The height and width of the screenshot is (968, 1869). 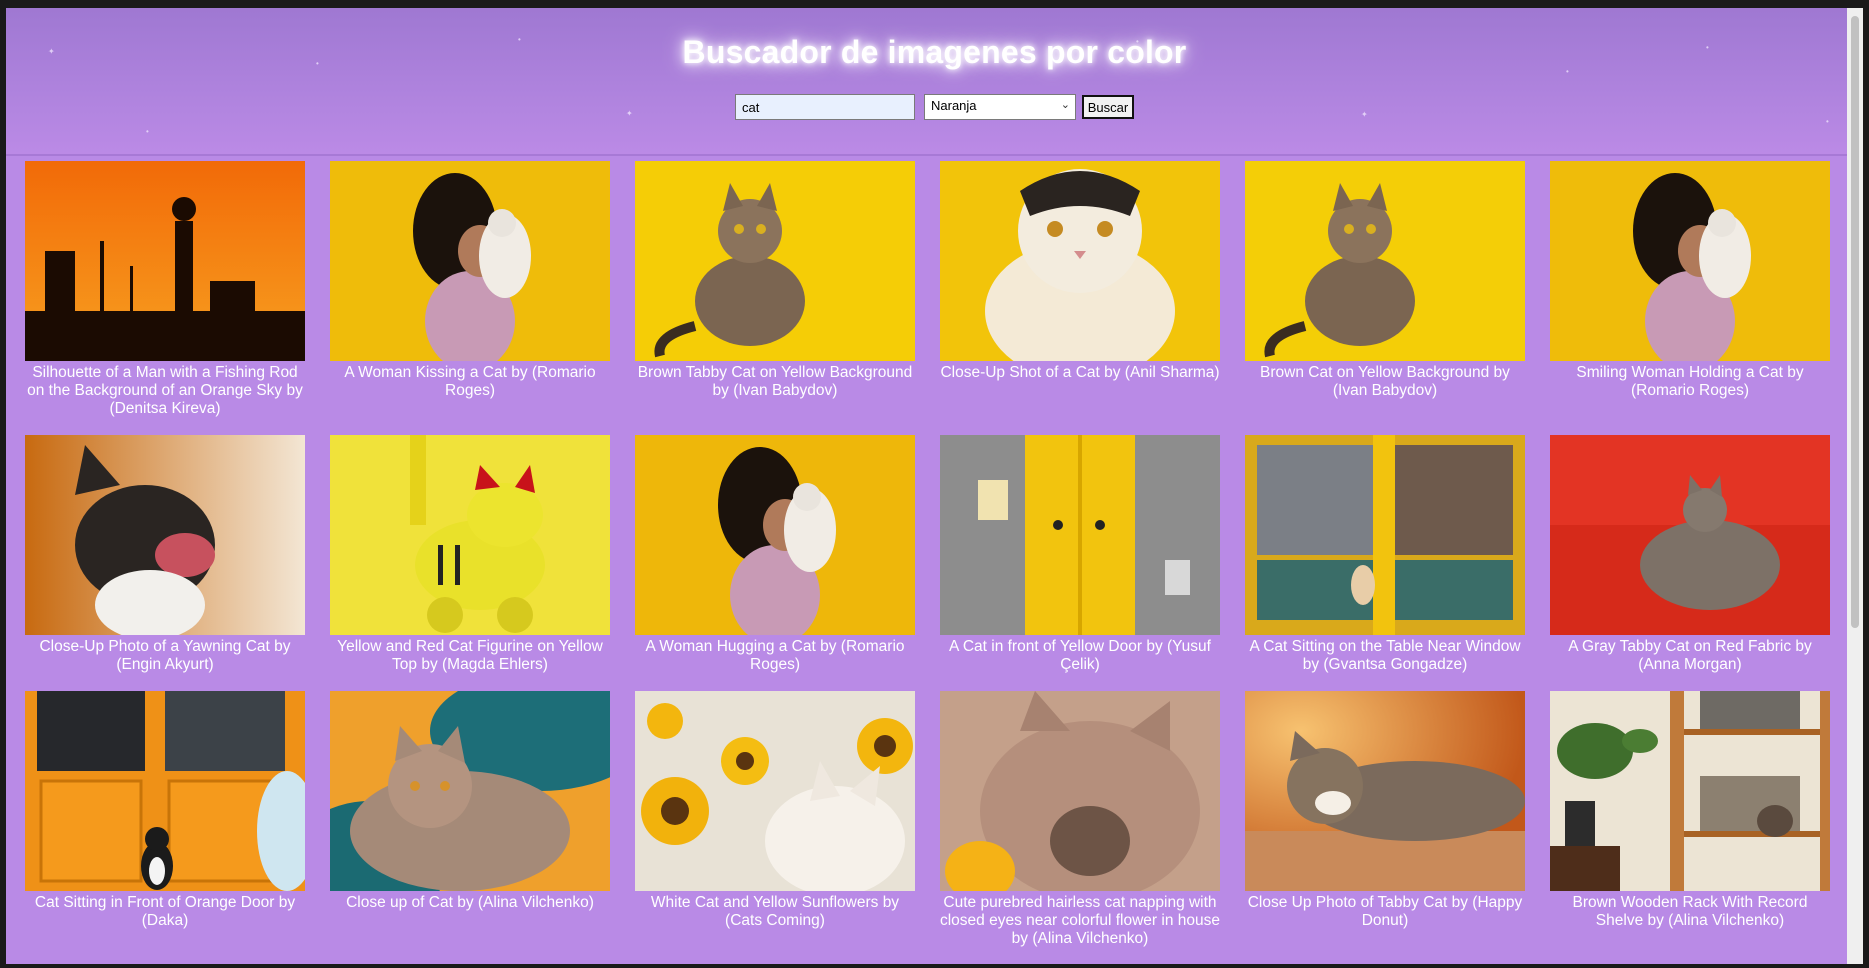 What do you see at coordinates (1855, 322) in the screenshot?
I see `scrollbar-thumb` at bounding box center [1855, 322].